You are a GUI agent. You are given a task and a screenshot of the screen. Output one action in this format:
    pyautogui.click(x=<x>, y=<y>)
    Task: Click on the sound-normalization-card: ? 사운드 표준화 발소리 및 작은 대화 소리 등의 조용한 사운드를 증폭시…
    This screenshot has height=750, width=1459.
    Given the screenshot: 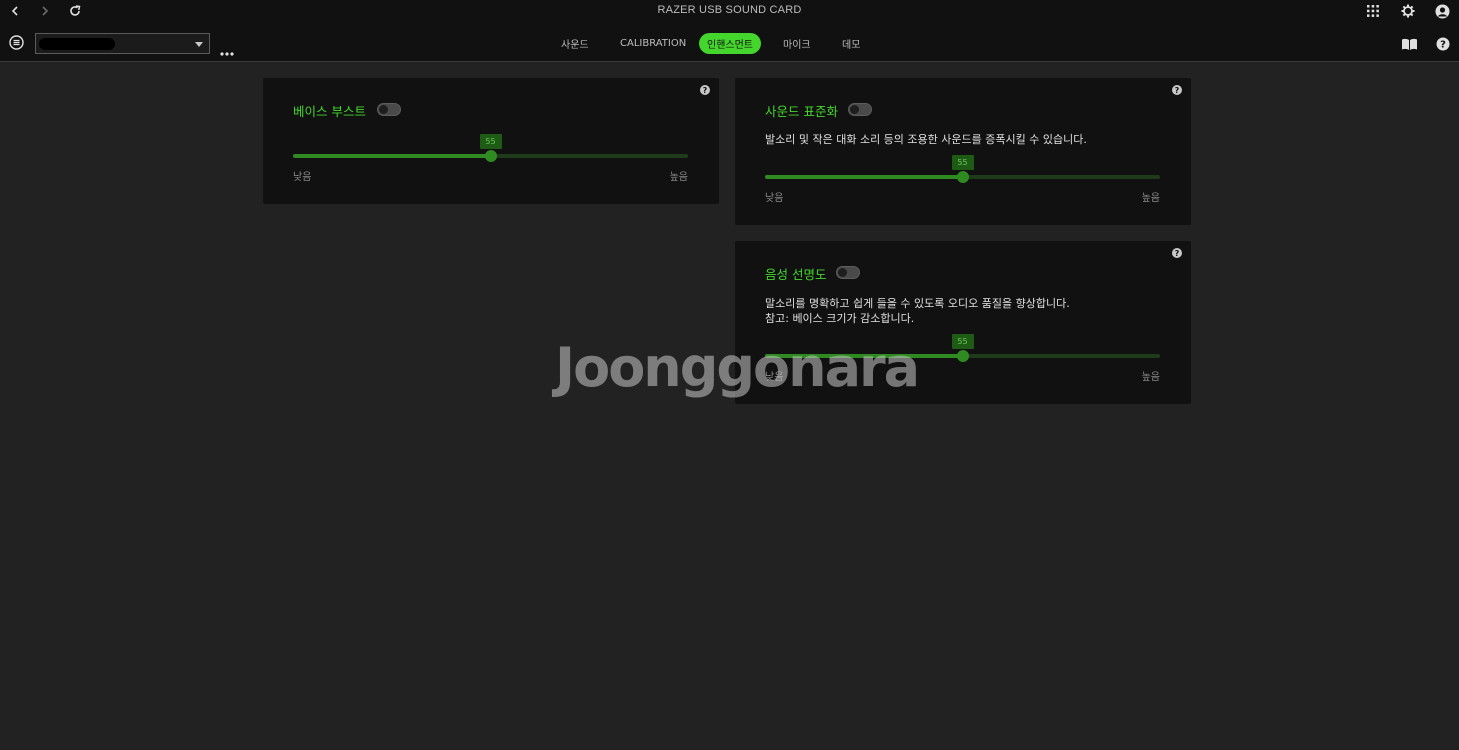 What is the action you would take?
    pyautogui.click(x=963, y=151)
    